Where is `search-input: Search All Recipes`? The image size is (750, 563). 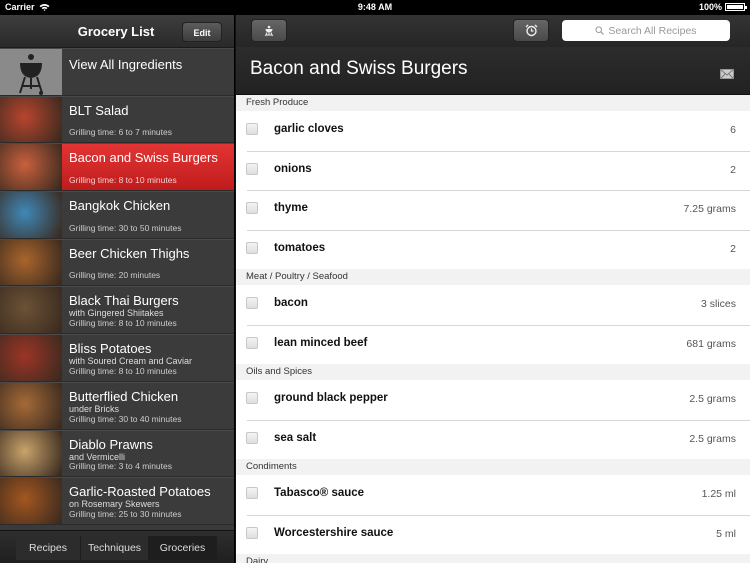
search-input: Search All Recipes is located at coordinates (646, 30).